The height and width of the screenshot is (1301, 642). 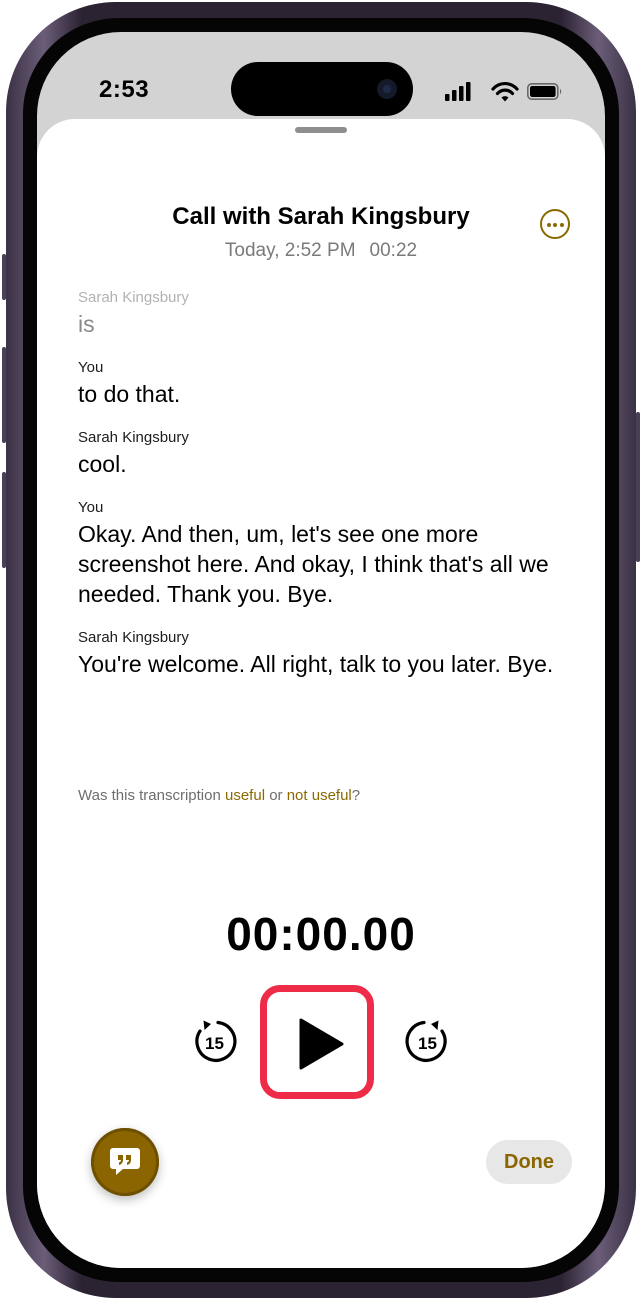 I want to click on status-icons, so click(x=503, y=92).